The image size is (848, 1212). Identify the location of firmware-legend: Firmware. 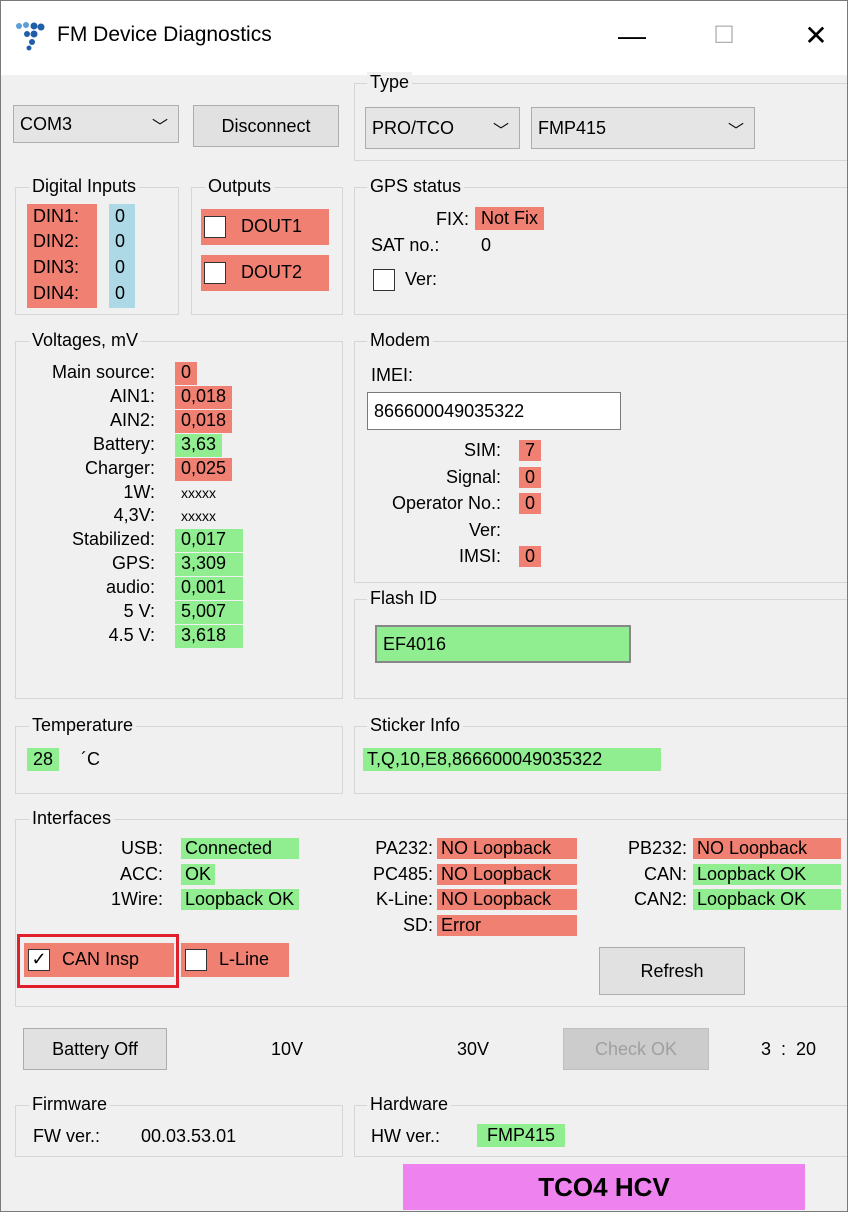
(69, 1104).